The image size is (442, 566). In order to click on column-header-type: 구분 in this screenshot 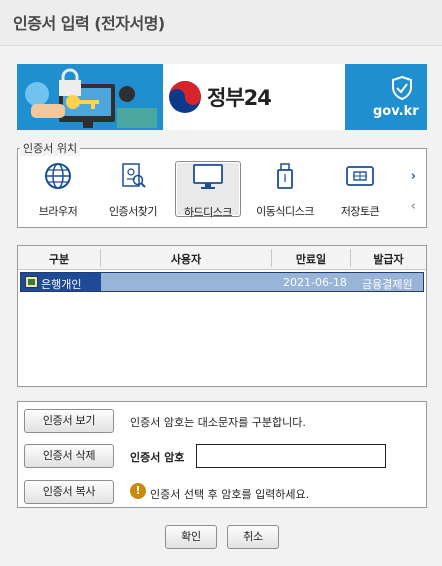, I will do `click(59, 259)`.